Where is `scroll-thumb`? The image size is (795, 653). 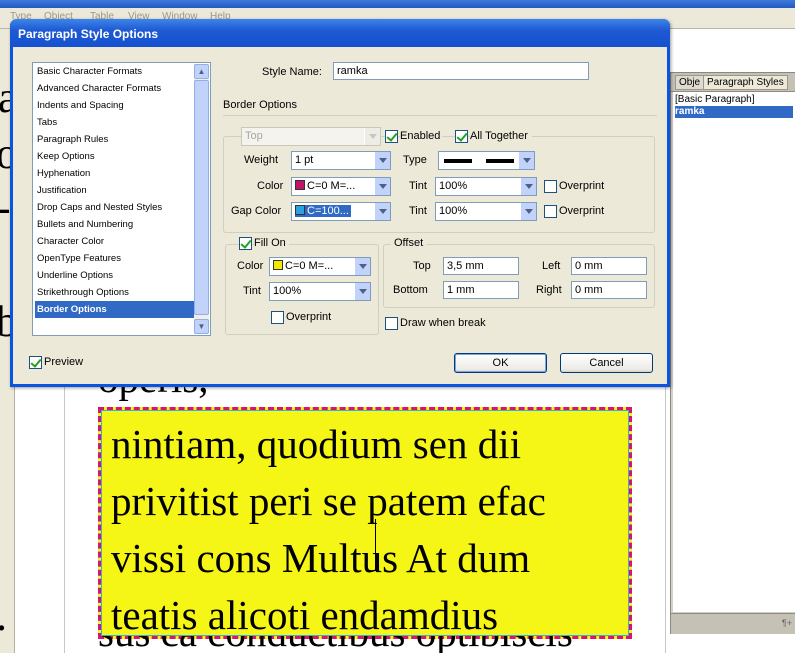
scroll-thumb is located at coordinates (201, 197).